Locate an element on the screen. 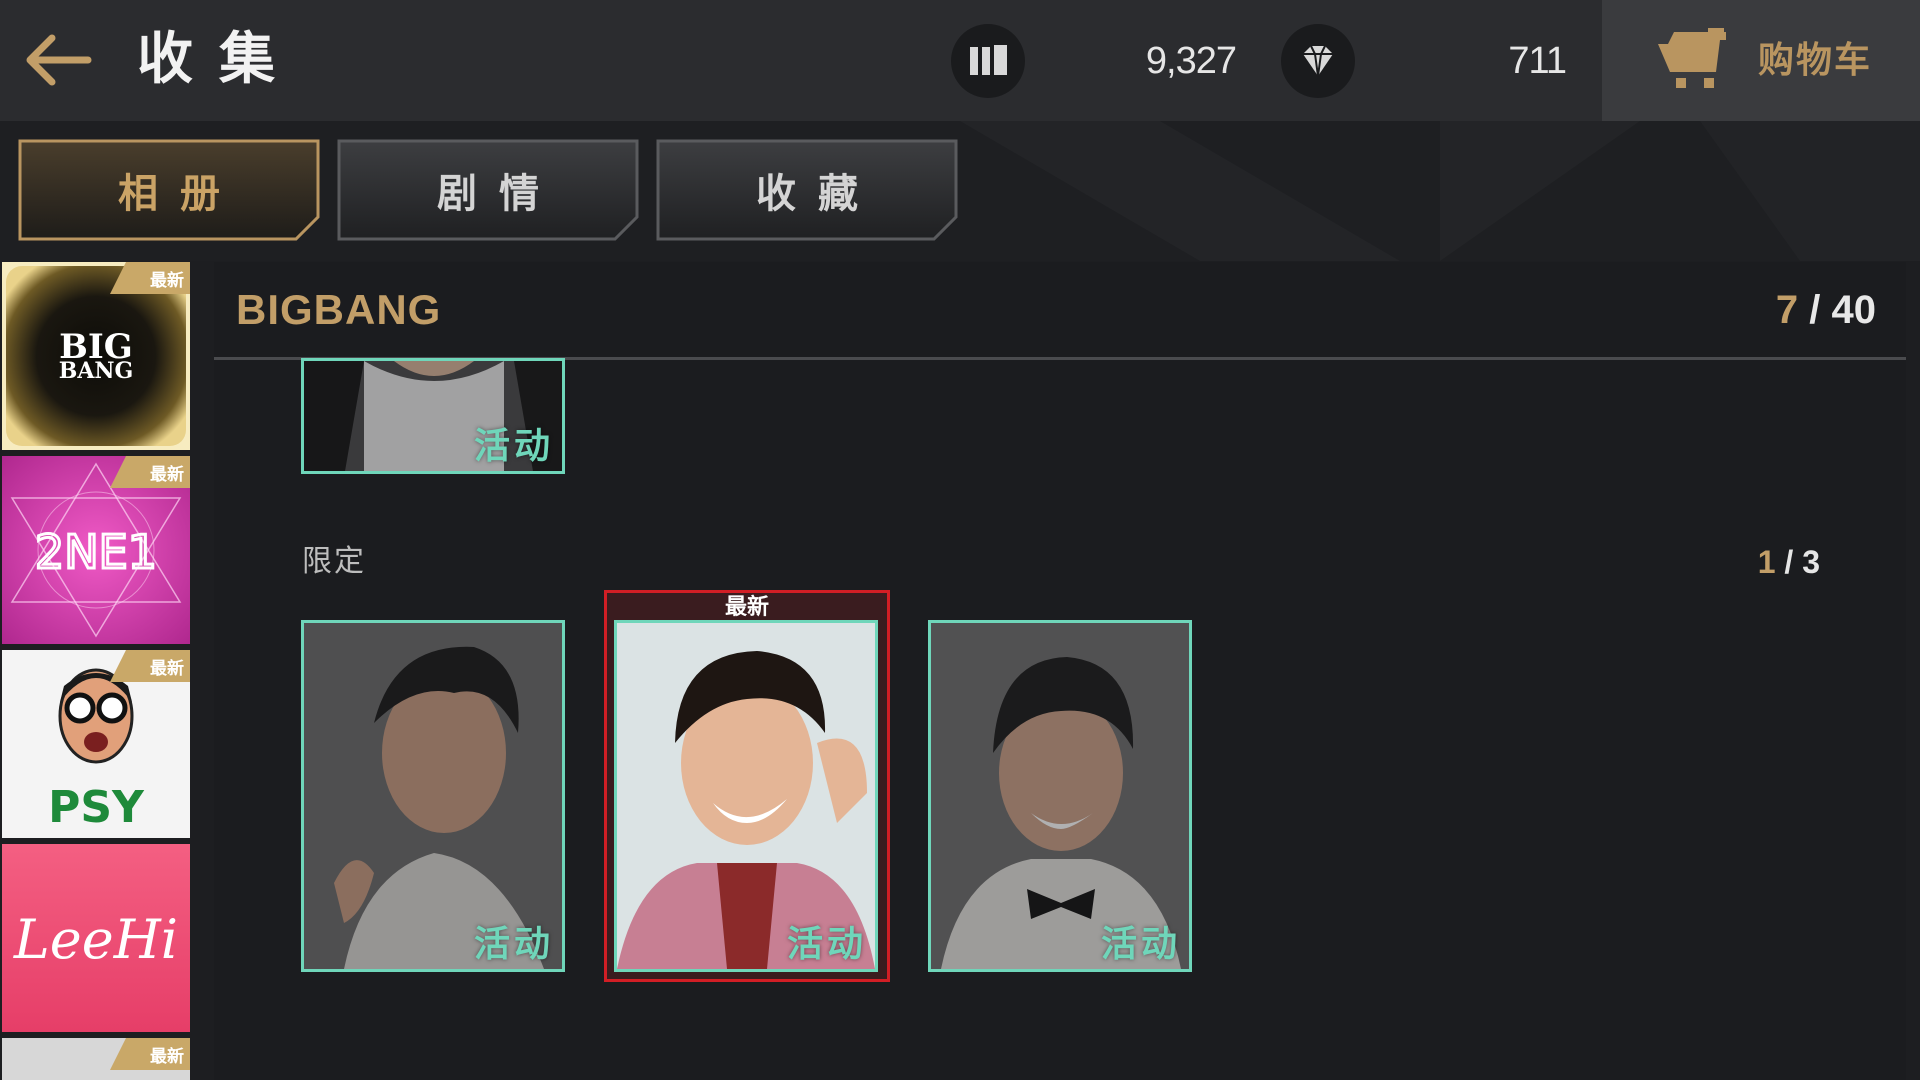 Image resolution: width=1920 pixels, height=1080 pixels. bigbang-logo-line2: BANG is located at coordinates (96, 371).